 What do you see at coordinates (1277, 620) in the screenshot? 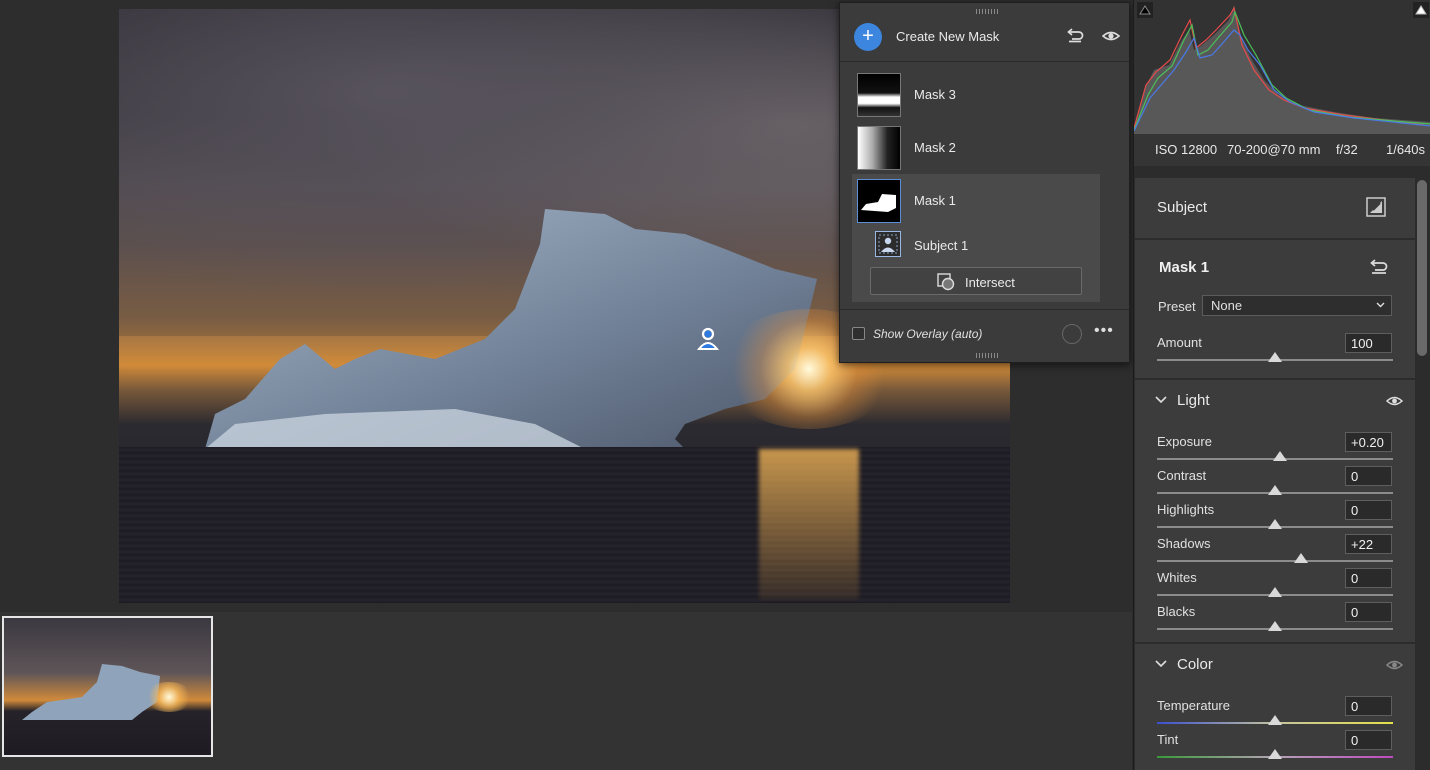
I see `blacks-slider: Blacks 0` at bounding box center [1277, 620].